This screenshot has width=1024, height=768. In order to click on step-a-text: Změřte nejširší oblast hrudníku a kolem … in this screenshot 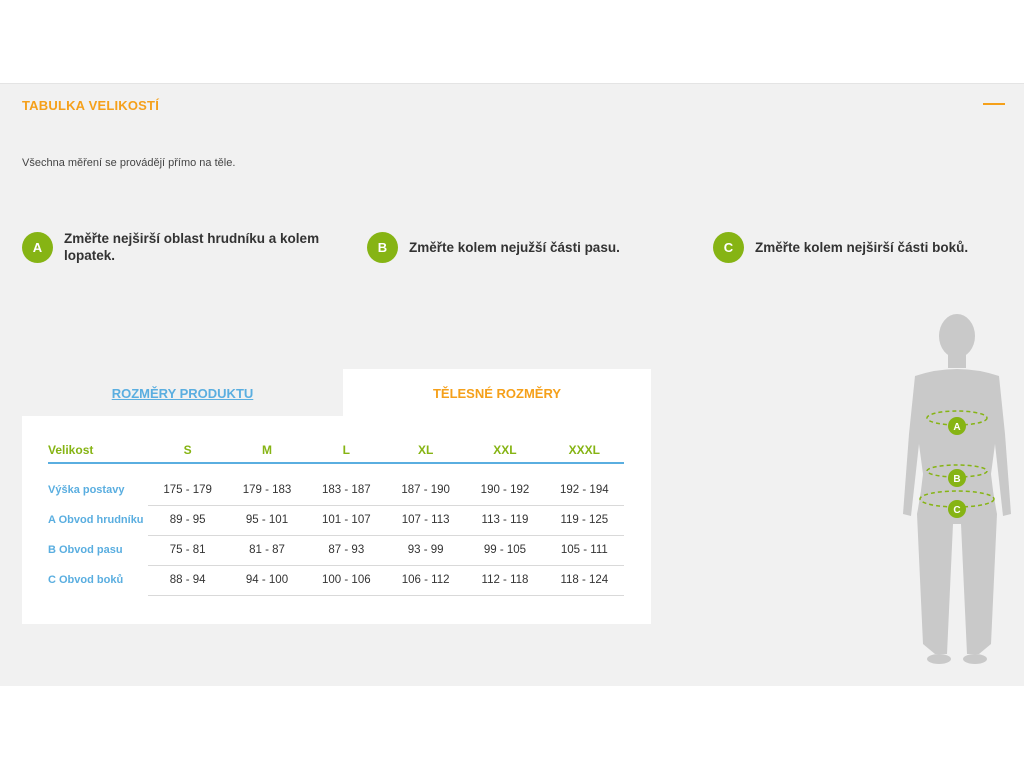, I will do `click(192, 247)`.